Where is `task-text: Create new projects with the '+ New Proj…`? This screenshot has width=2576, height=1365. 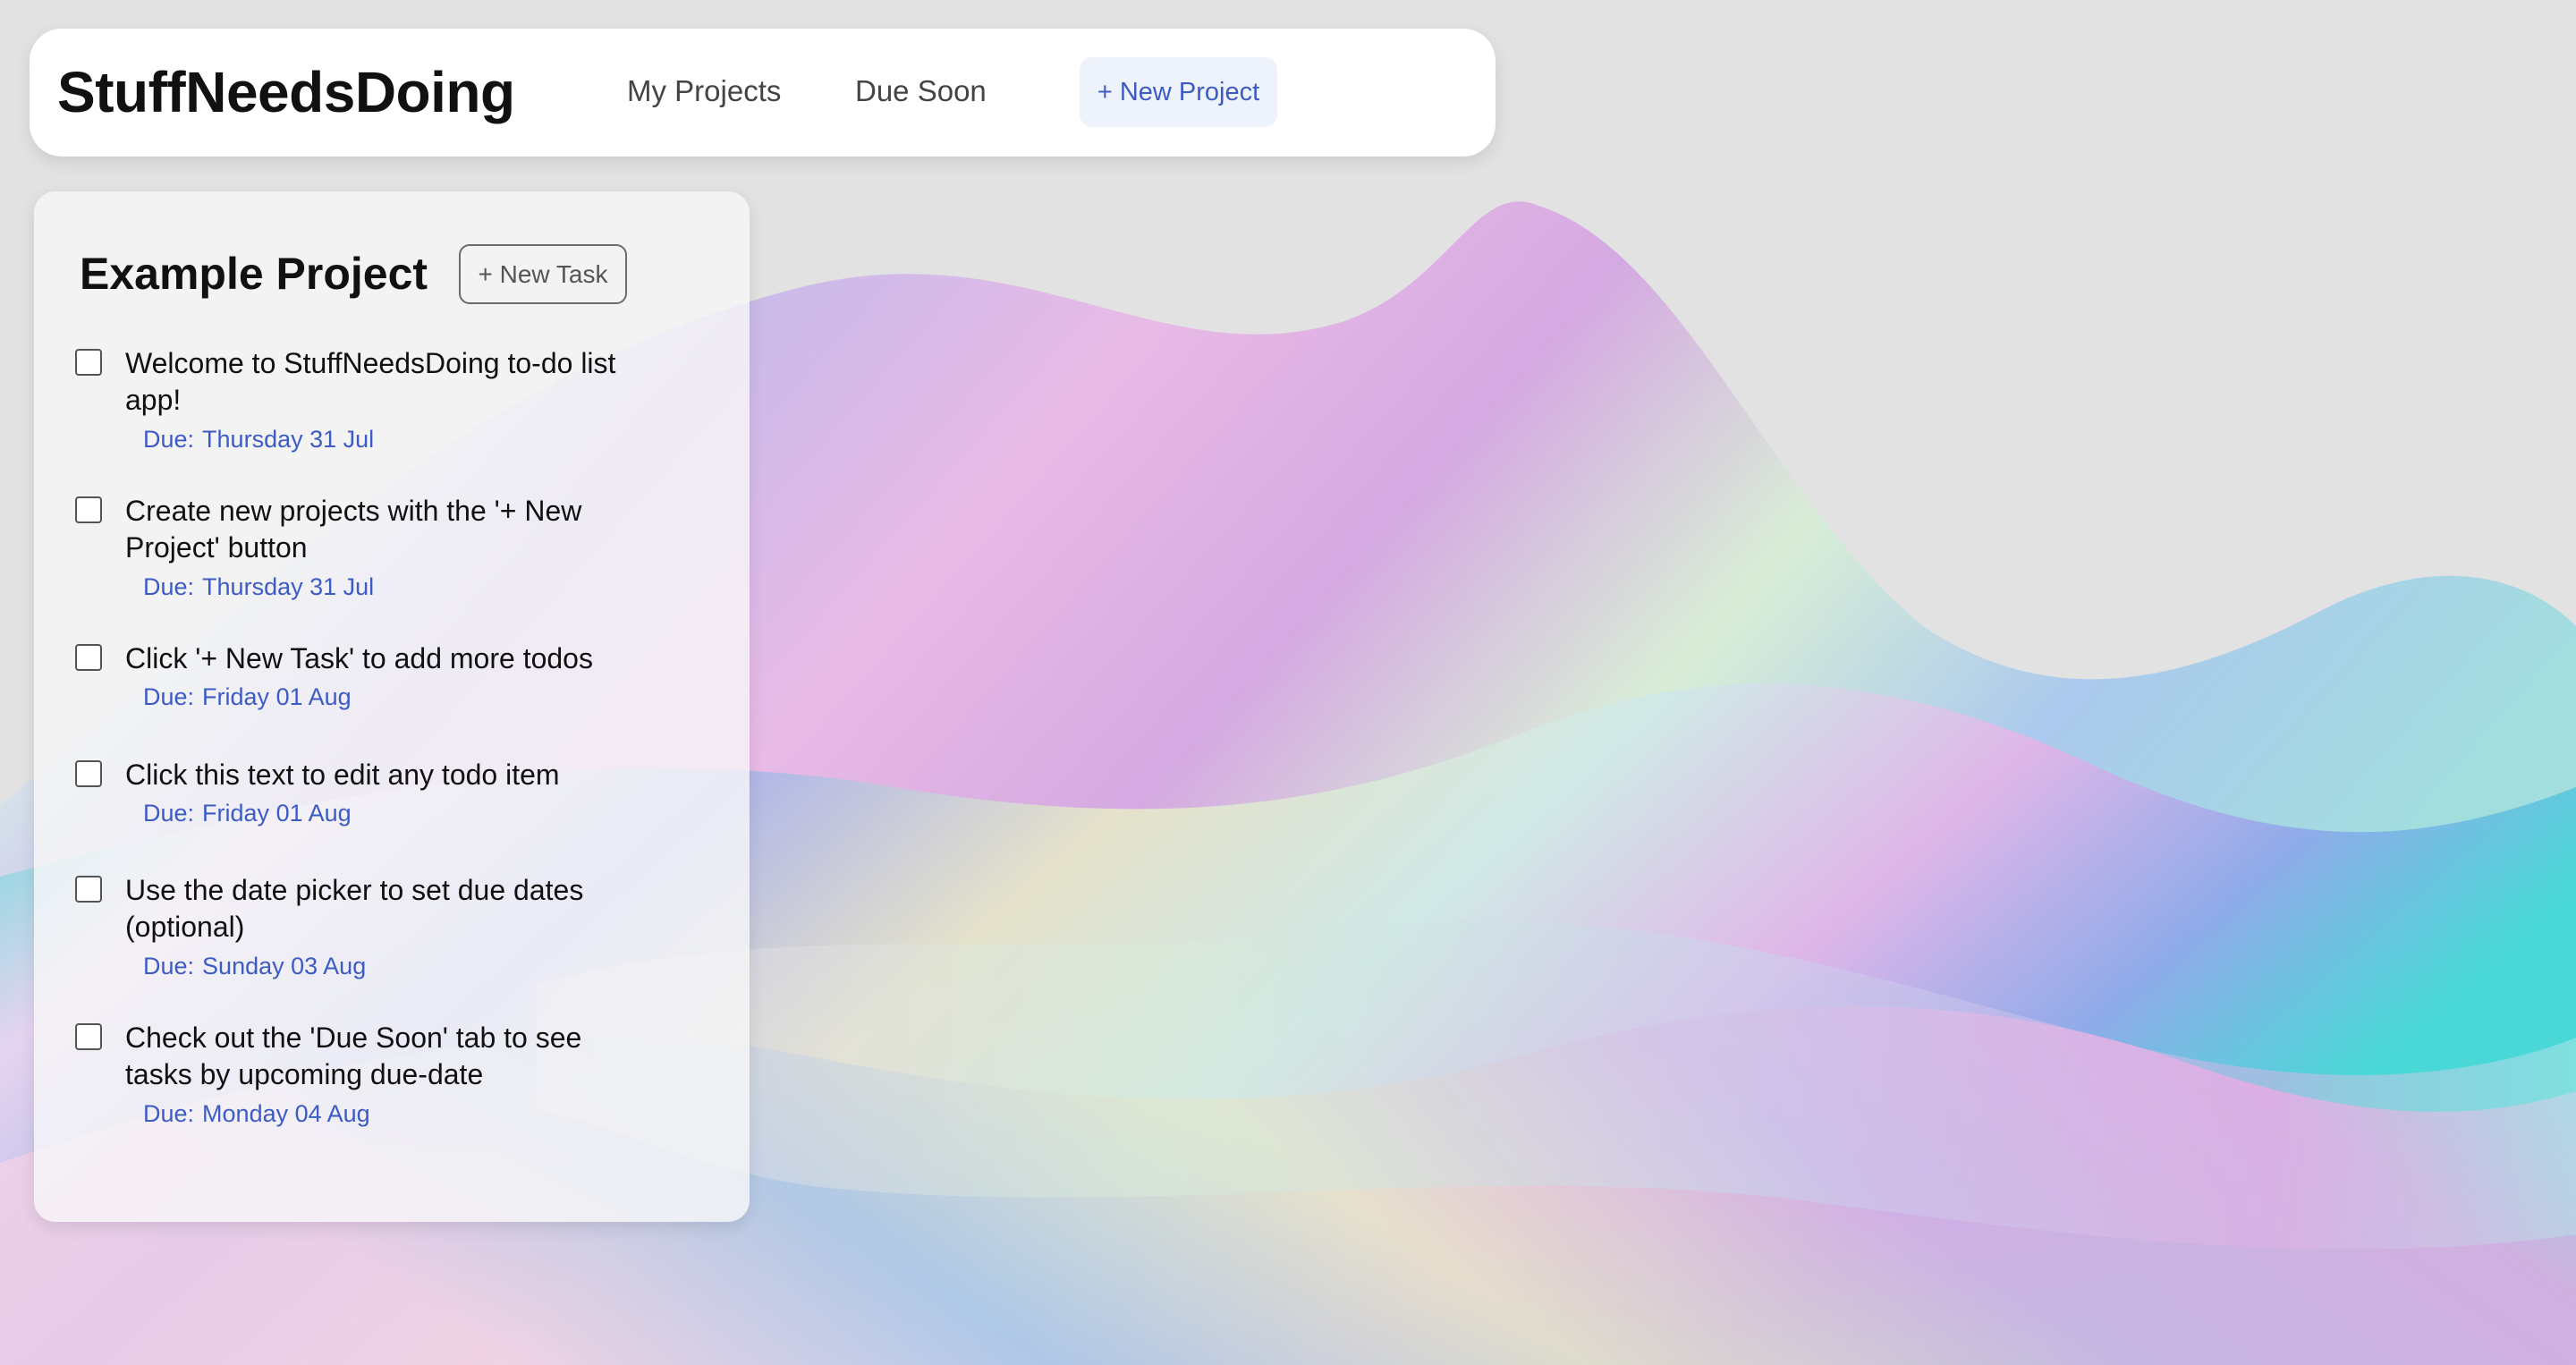
task-text: Create new projects with the '+ New Proj… is located at coordinates (389, 529).